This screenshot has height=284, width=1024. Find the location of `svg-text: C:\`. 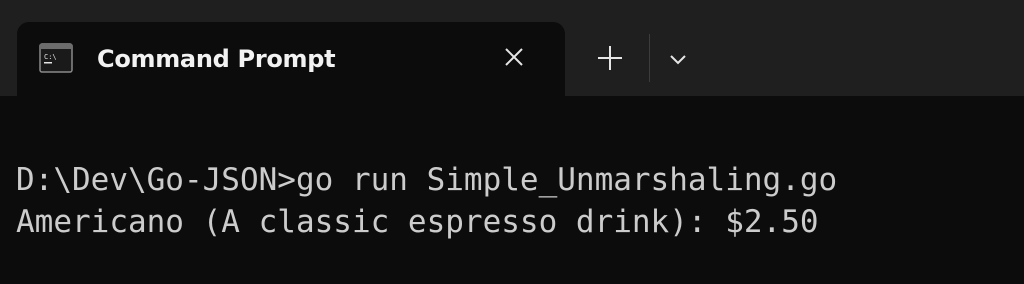

svg-text: C:\ is located at coordinates (50, 57).